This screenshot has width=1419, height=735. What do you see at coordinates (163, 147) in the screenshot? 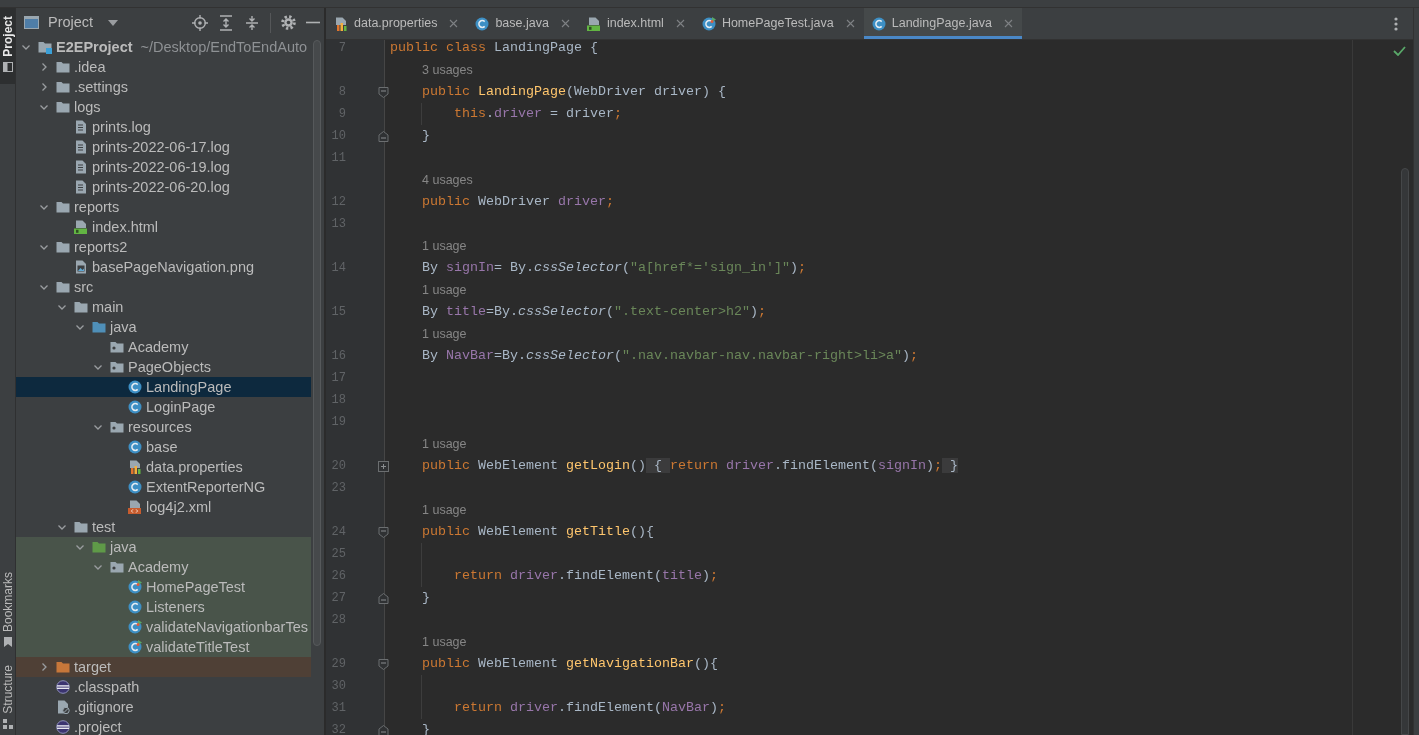
I see `tree-item: prints-2022-06-17.log` at bounding box center [163, 147].